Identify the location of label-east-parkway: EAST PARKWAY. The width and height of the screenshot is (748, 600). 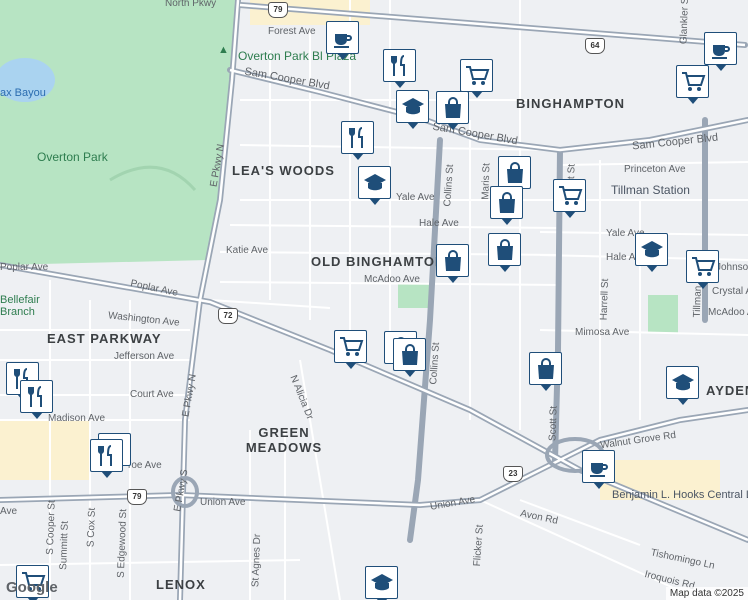
(104, 338).